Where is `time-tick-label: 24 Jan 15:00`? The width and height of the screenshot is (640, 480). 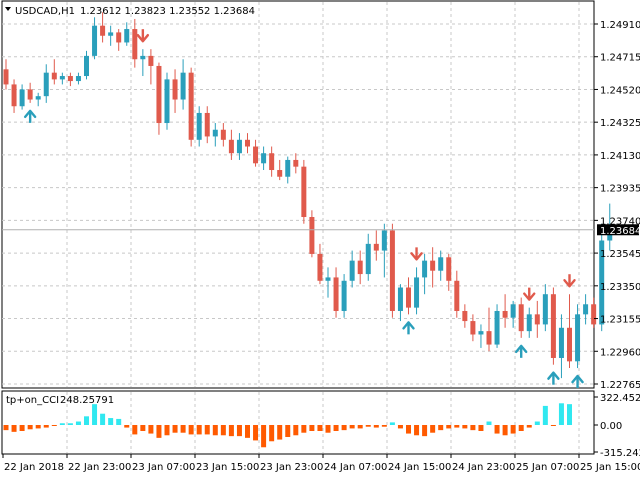 time-tick-label: 24 Jan 15:00 is located at coordinates (419, 467).